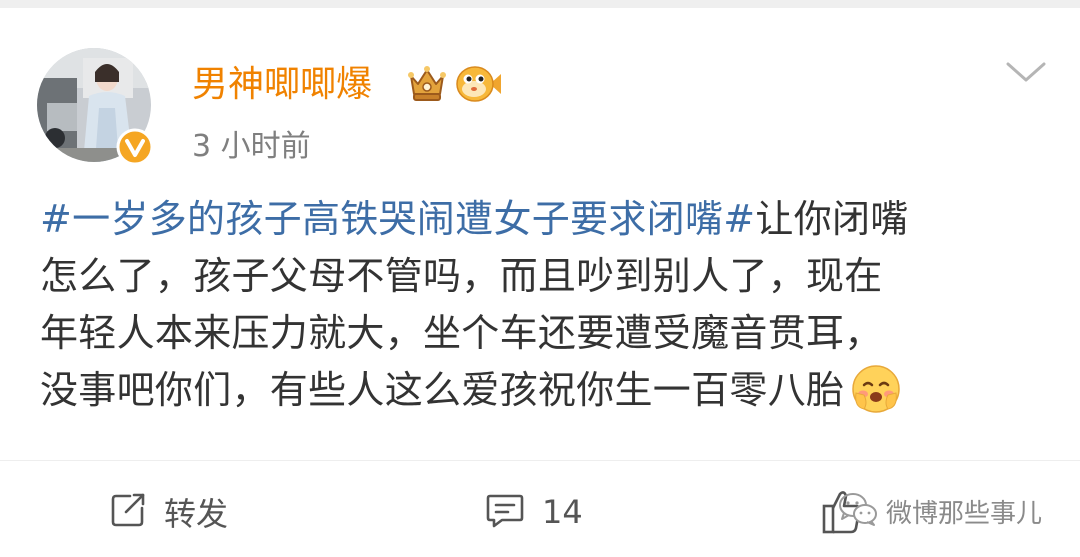 This screenshot has width=1080, height=557. Describe the element at coordinates (876, 389) in the screenshot. I see `blushing-face-emoji` at that location.